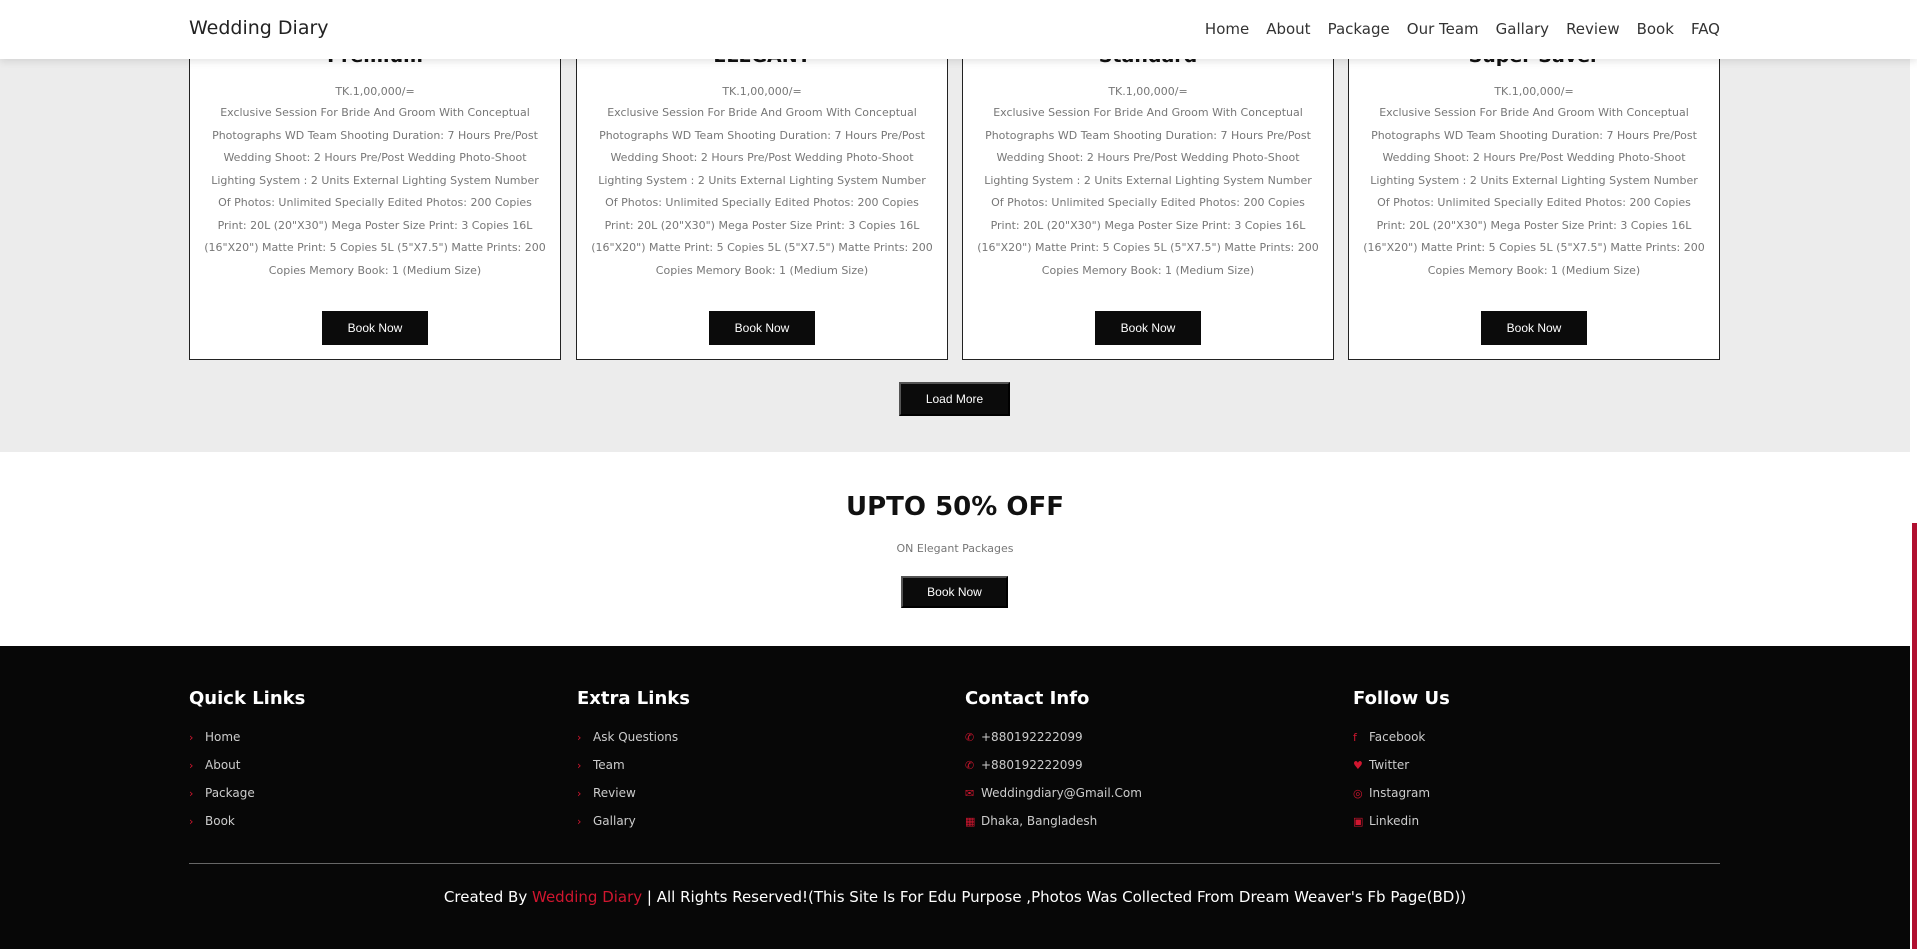  Describe the element at coordinates (349, 737) in the screenshot. I see `footer-link-home: › Home` at that location.